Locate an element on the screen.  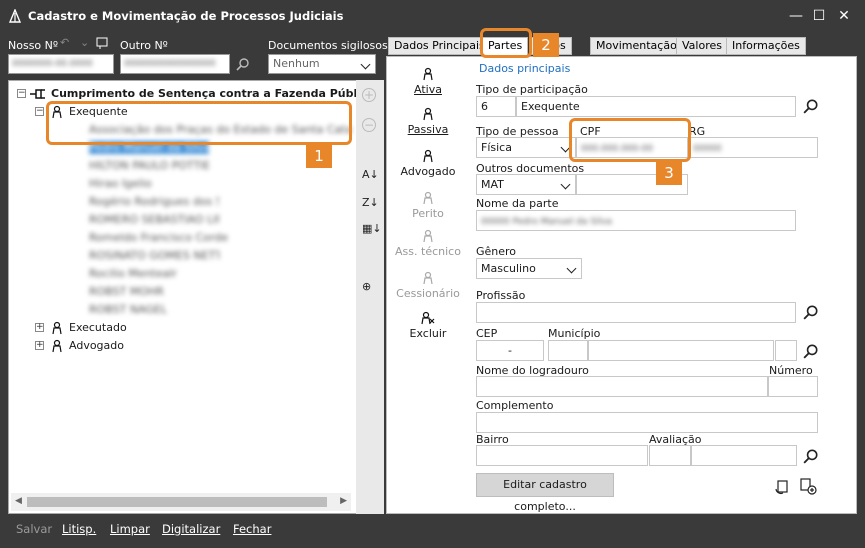
tipo-participacao-code-input: 6 is located at coordinates (496, 106).